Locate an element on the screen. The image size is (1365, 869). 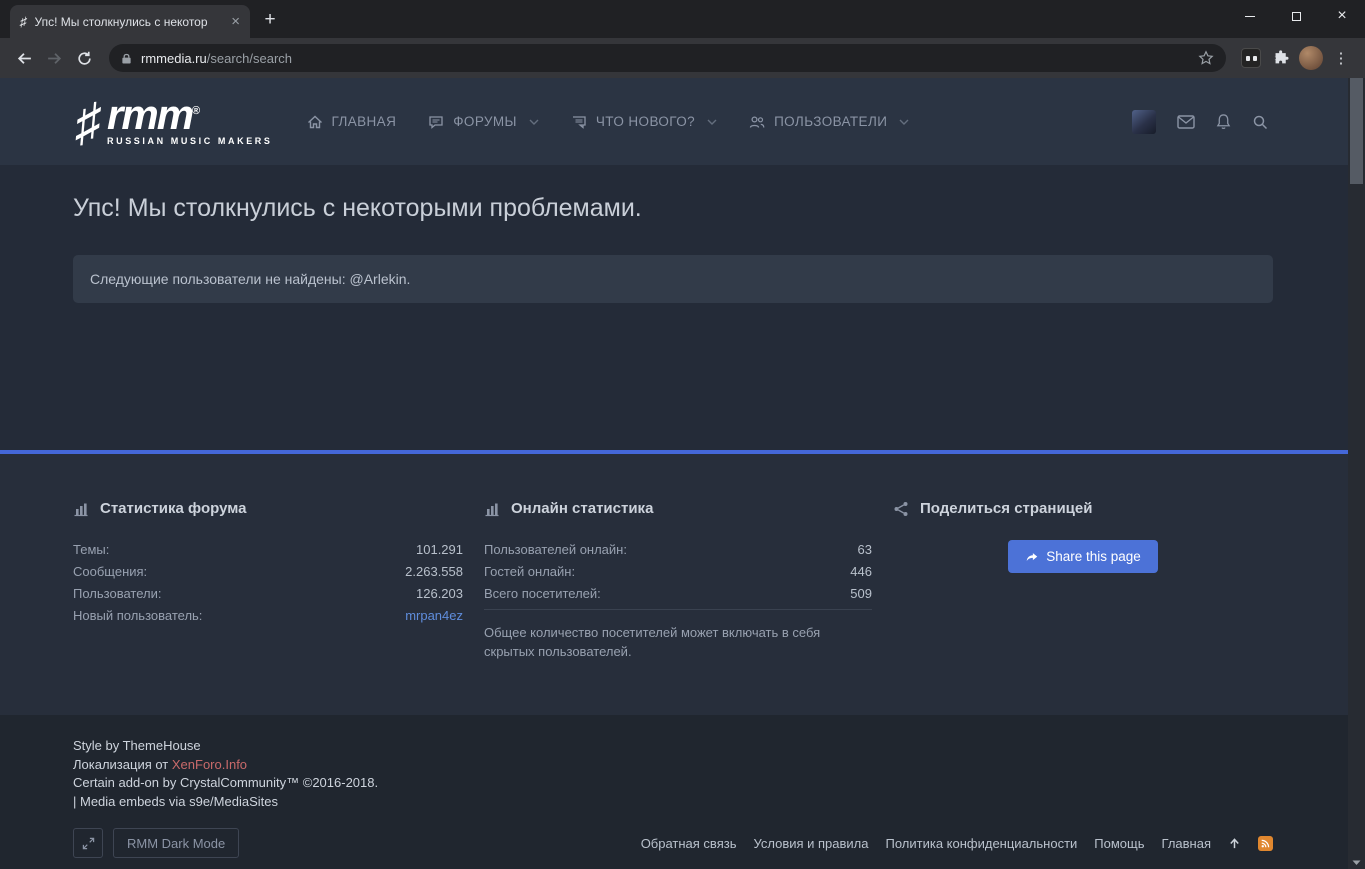
browser-tab: ♯ Упс! Мы столкнулись с некотор × is located at coordinates (130, 21).